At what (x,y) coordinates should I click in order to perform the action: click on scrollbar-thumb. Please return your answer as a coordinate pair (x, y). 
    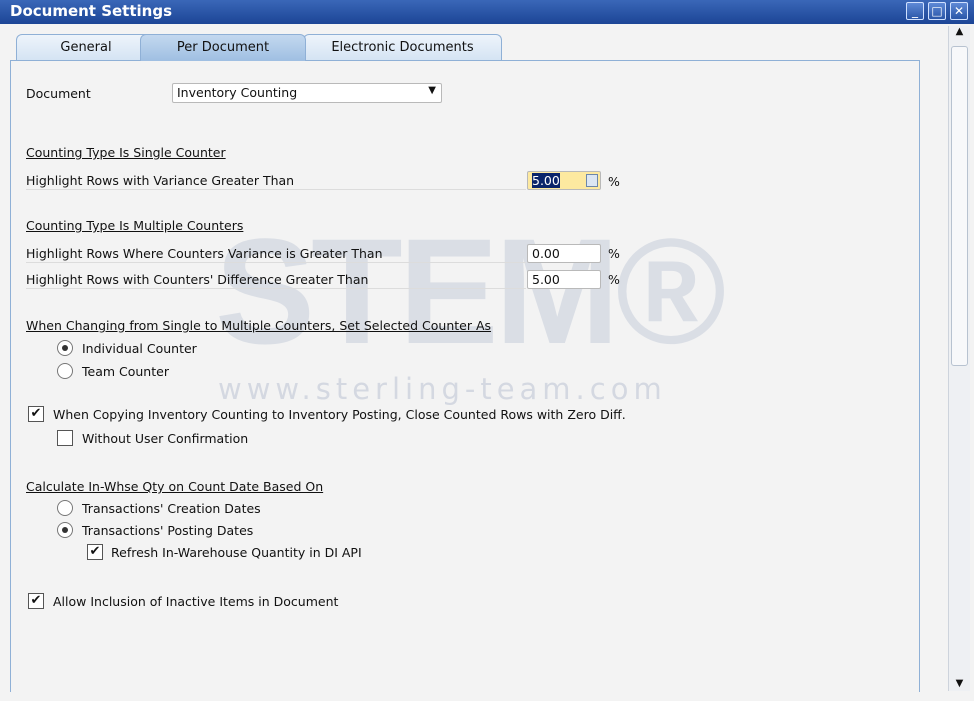
    Looking at the image, I should click on (959, 206).